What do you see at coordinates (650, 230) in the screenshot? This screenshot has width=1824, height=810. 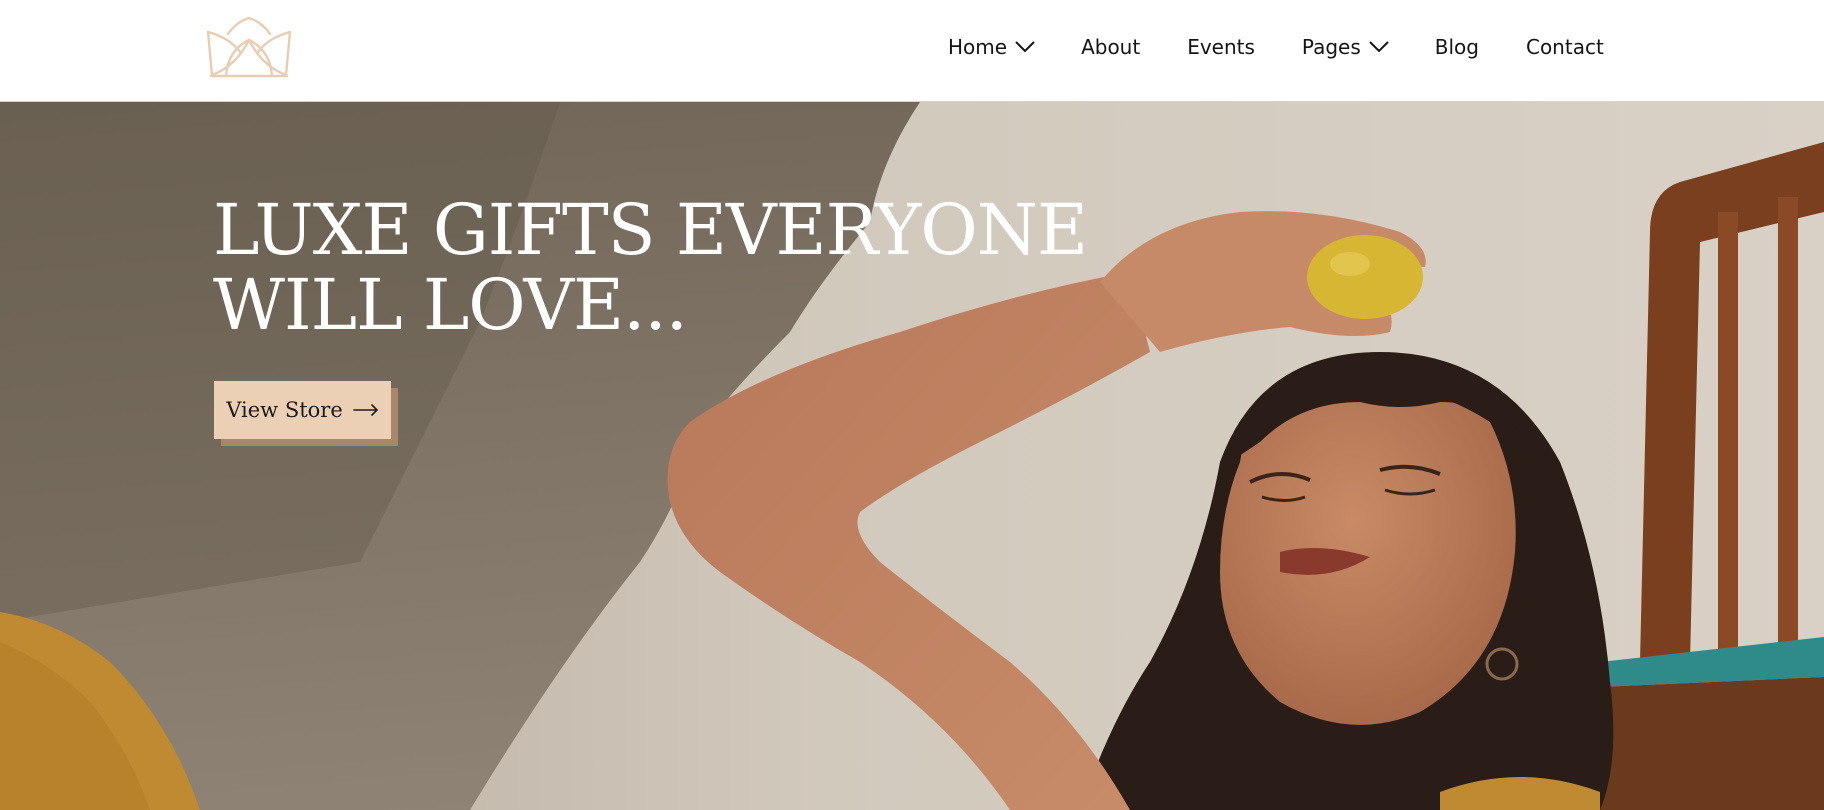 I see `hero-title-line-1: LUXE GIFTS EVERYONE` at bounding box center [650, 230].